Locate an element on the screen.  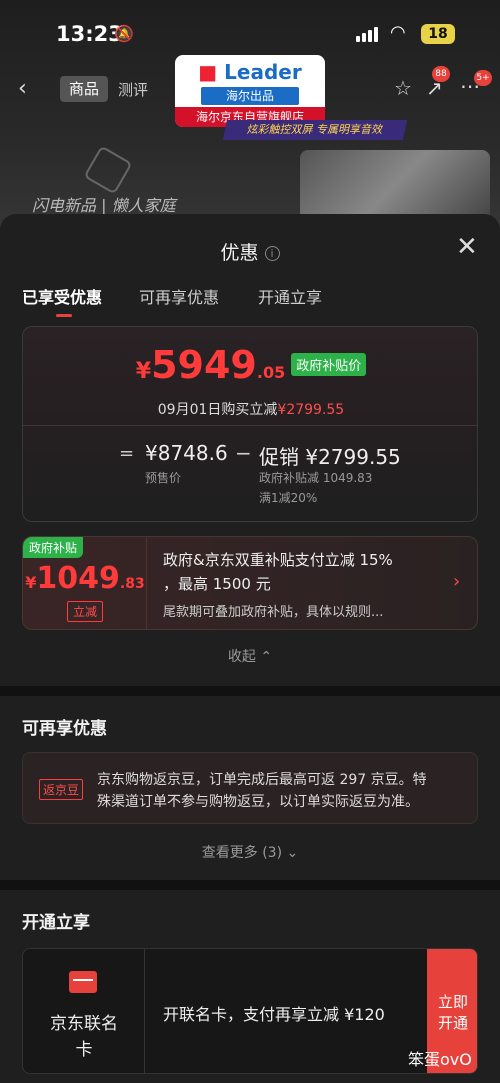
more-offers-title: 可再享优惠 is located at coordinates (64, 729).